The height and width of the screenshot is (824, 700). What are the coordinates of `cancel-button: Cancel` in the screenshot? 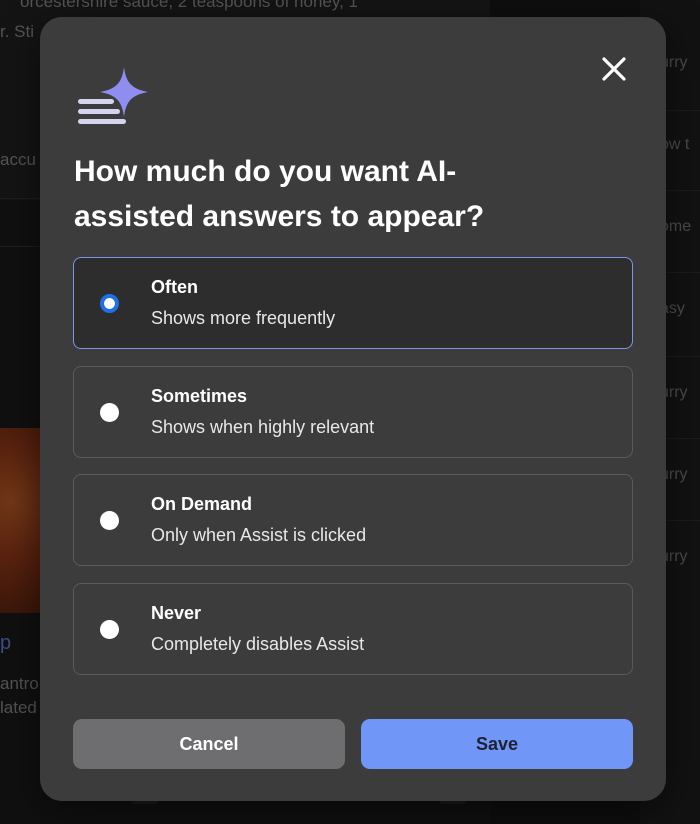 It's located at (209, 744).